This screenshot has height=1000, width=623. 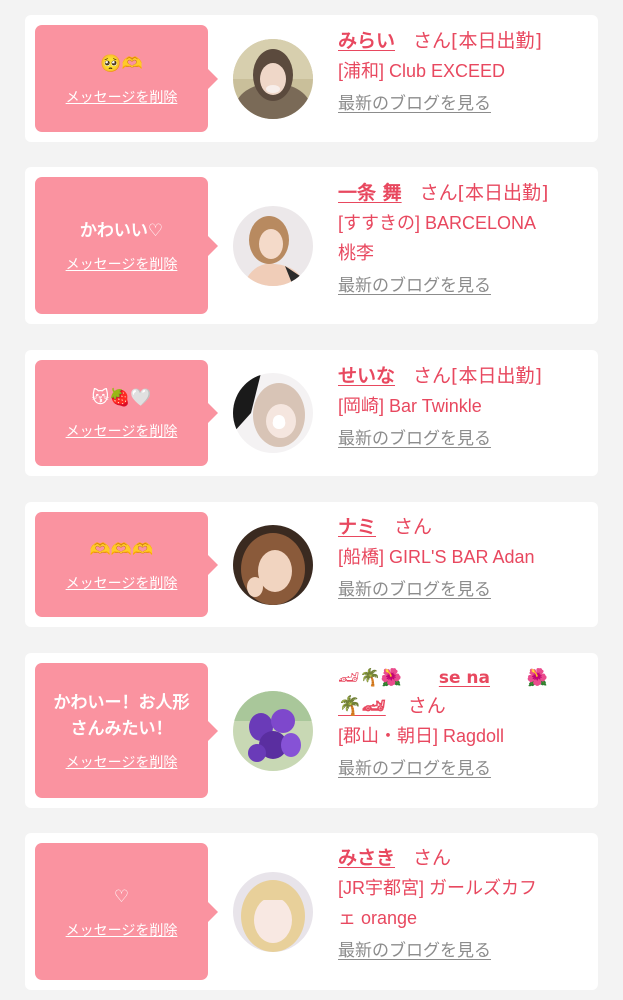 What do you see at coordinates (436, 557) in the screenshot?
I see `shop-name: [船橋] GIRL'S BAR Adan` at bounding box center [436, 557].